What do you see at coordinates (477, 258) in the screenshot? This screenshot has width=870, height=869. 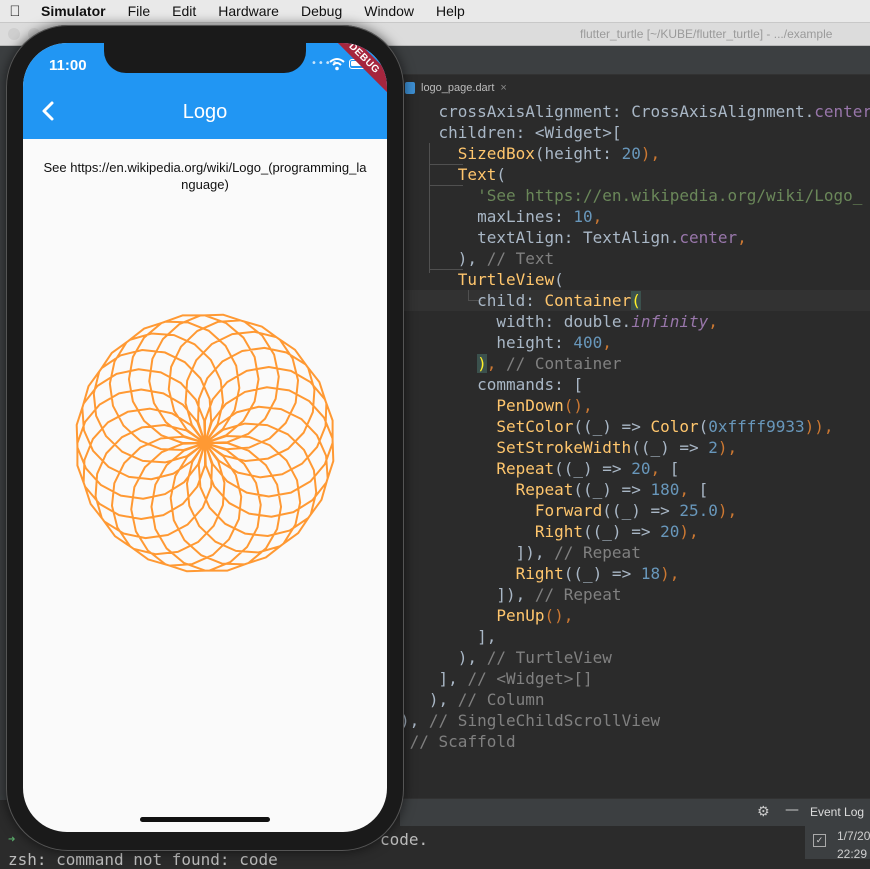 I see `code-line: ), // Text` at bounding box center [477, 258].